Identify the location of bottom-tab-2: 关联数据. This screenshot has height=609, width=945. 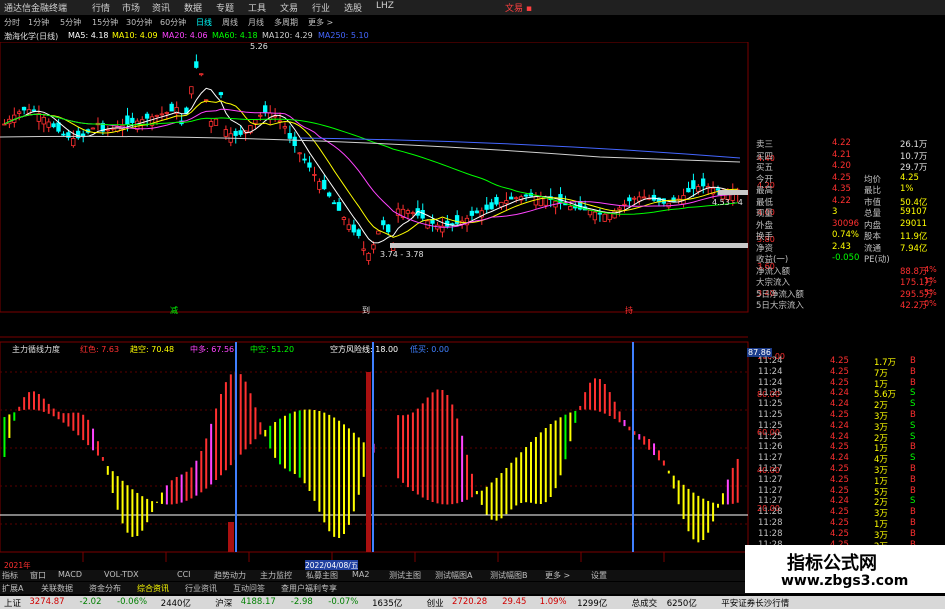
(57, 588).